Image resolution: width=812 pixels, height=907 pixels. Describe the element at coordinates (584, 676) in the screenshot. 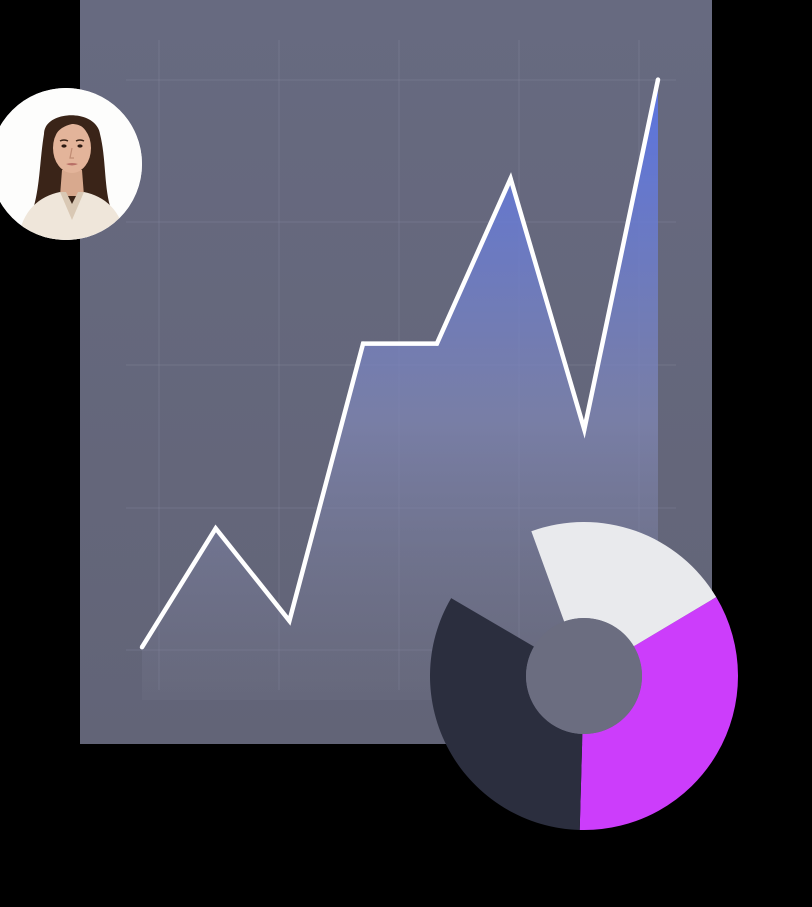

I see `donut-hole` at that location.